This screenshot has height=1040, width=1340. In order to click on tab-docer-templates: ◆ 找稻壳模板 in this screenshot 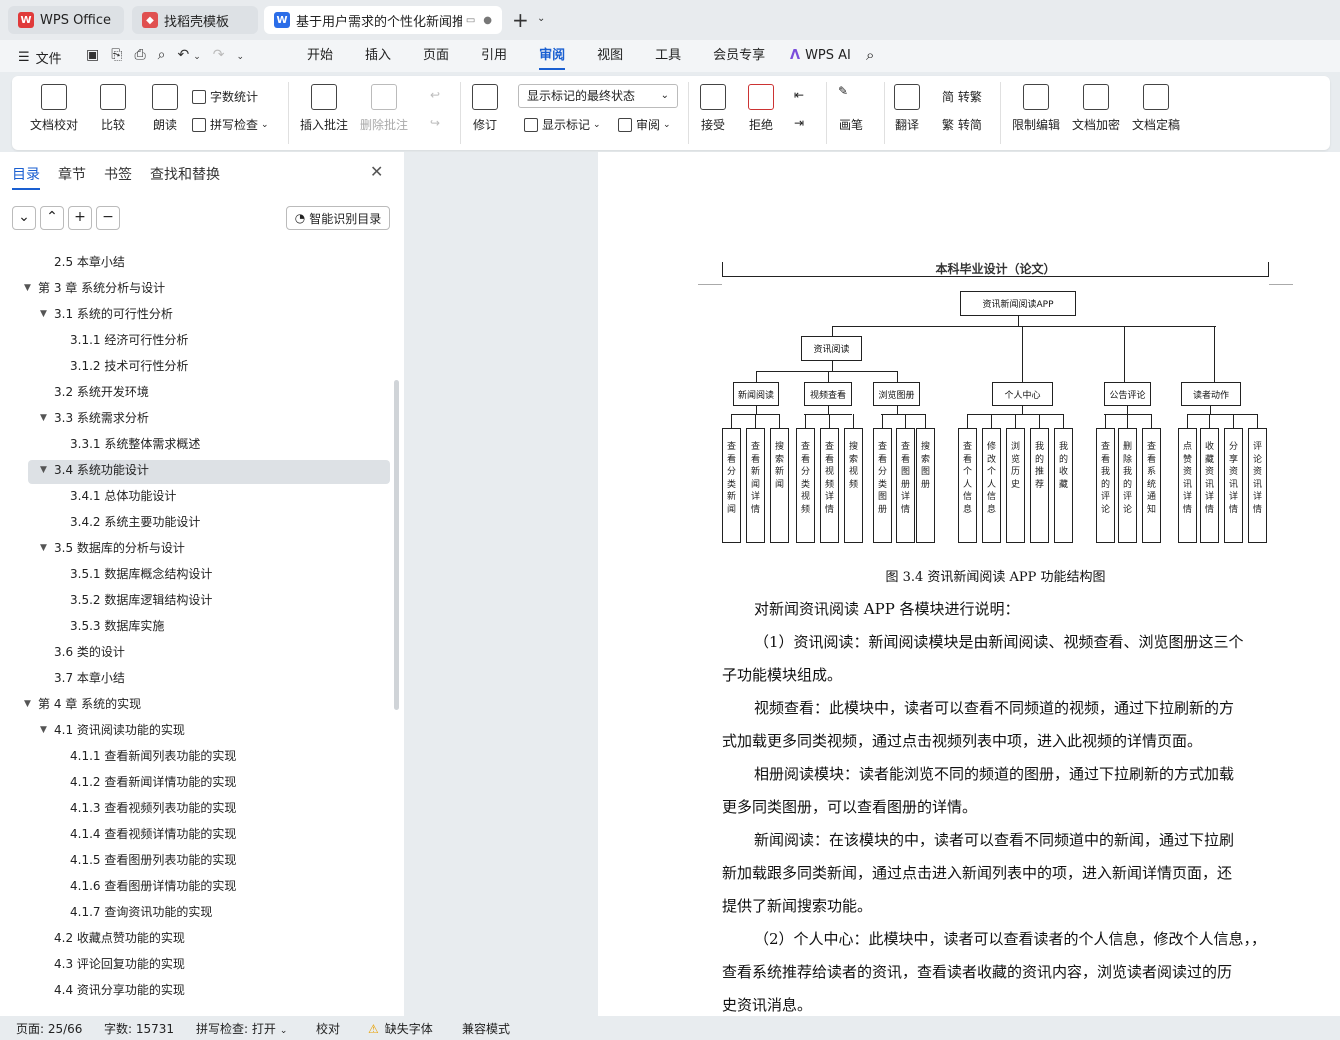, I will do `click(195, 20)`.